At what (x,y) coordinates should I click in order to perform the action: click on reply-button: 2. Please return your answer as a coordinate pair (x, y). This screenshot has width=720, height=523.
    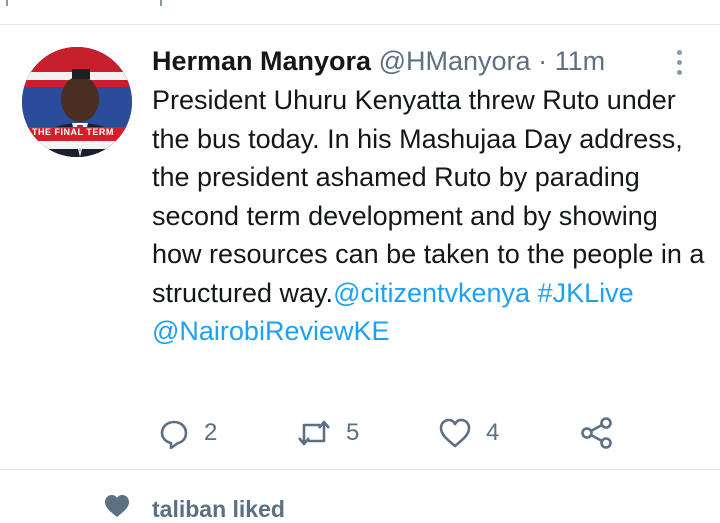
    Looking at the image, I should click on (187, 433).